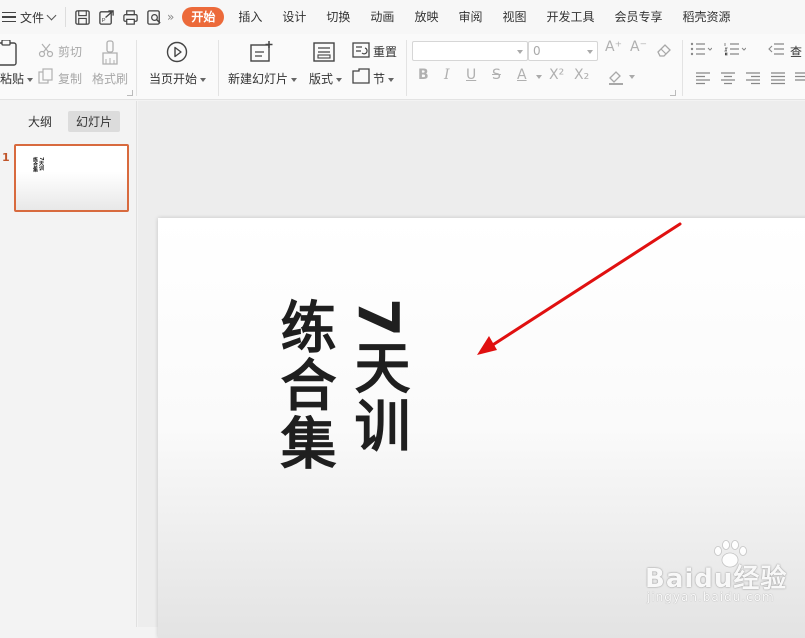 Image resolution: width=805 pixels, height=638 pixels. What do you see at coordinates (173, 79) in the screenshot?
I see `play-from-current-label: 当页开始` at bounding box center [173, 79].